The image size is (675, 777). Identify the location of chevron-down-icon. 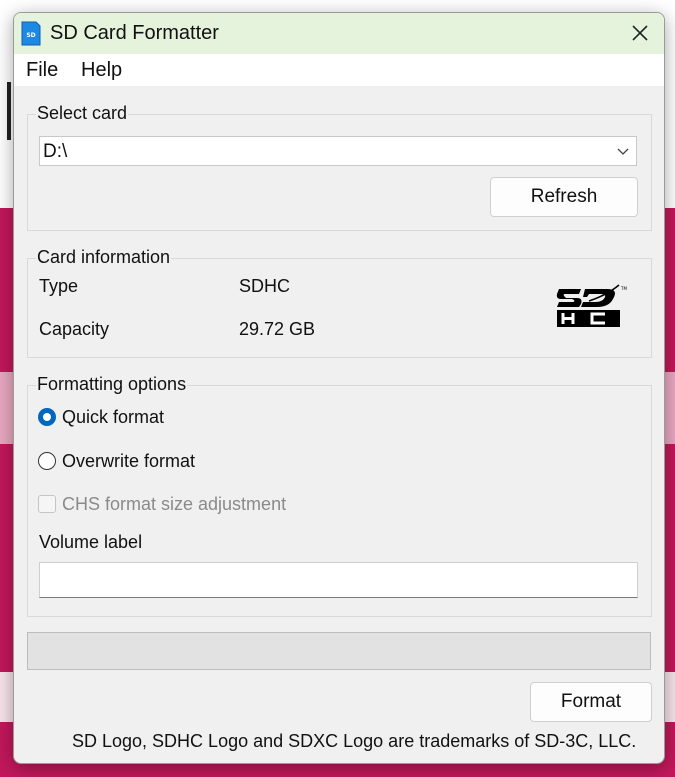
(623, 151).